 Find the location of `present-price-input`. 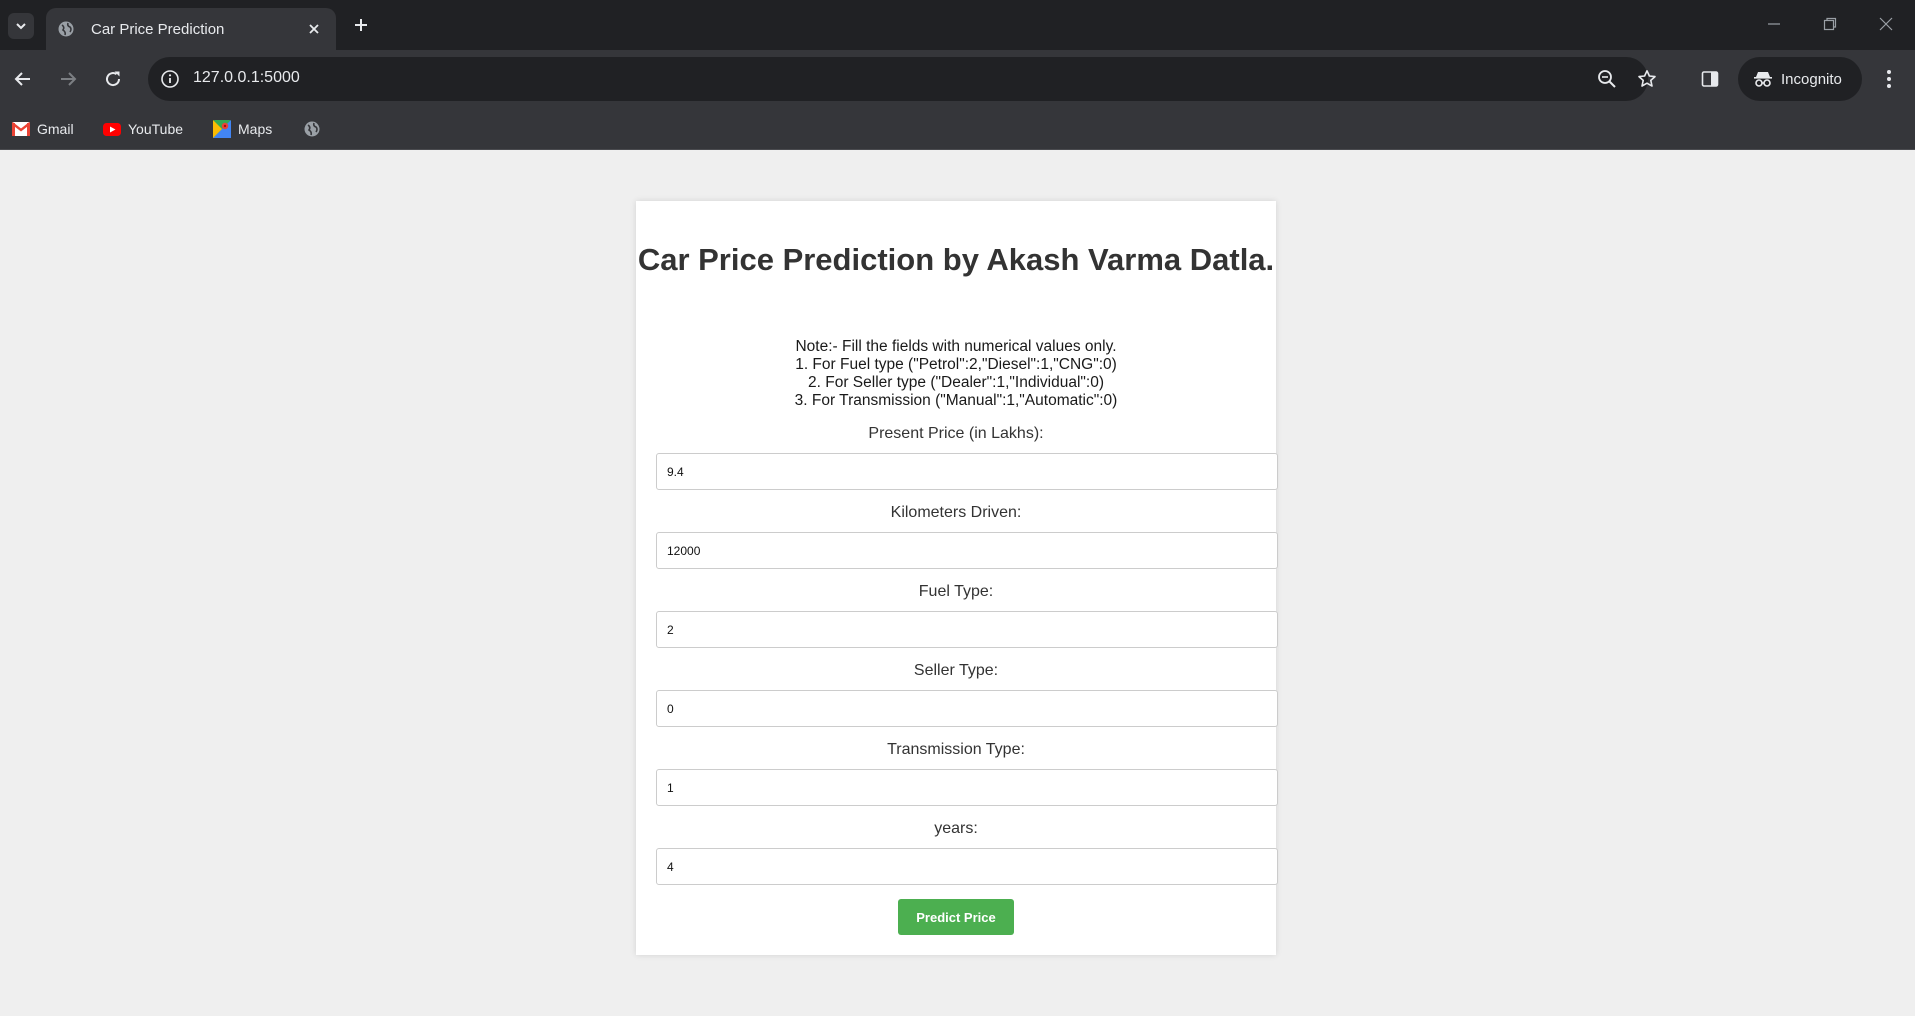

present-price-input is located at coordinates (967, 471).